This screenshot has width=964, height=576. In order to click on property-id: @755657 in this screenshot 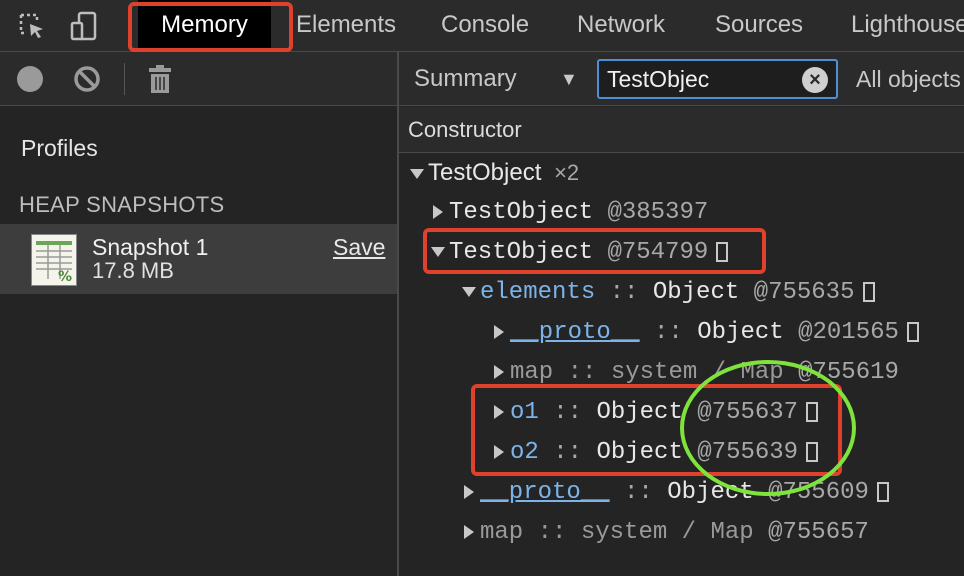, I will do `click(818, 532)`.